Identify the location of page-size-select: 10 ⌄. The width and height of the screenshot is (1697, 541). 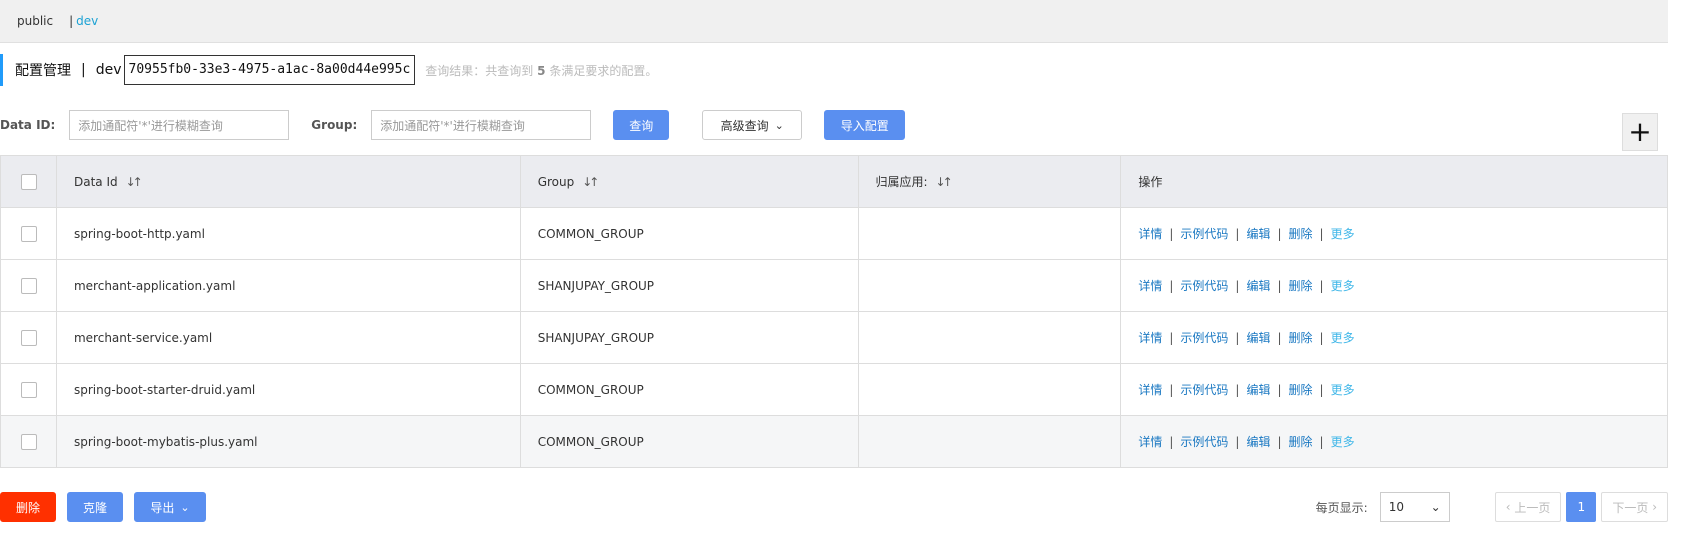
(1414, 507).